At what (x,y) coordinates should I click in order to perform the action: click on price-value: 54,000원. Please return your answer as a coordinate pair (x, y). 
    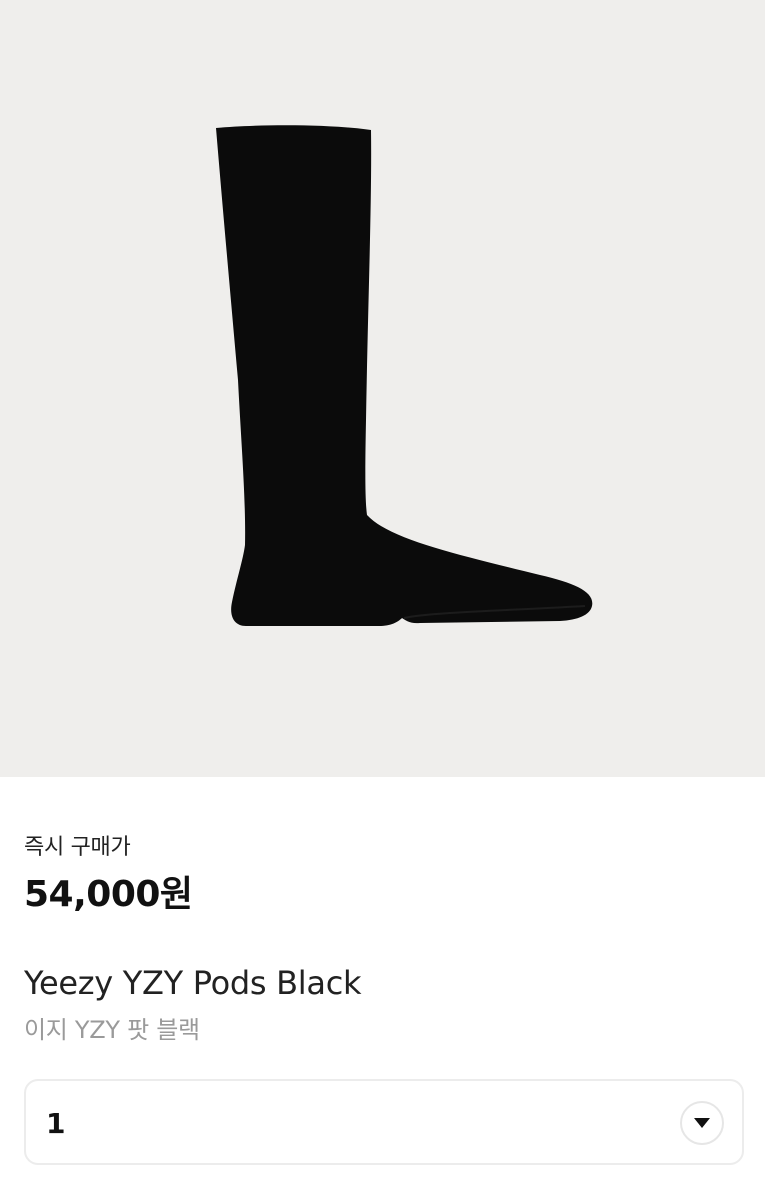
    Looking at the image, I should click on (108, 894).